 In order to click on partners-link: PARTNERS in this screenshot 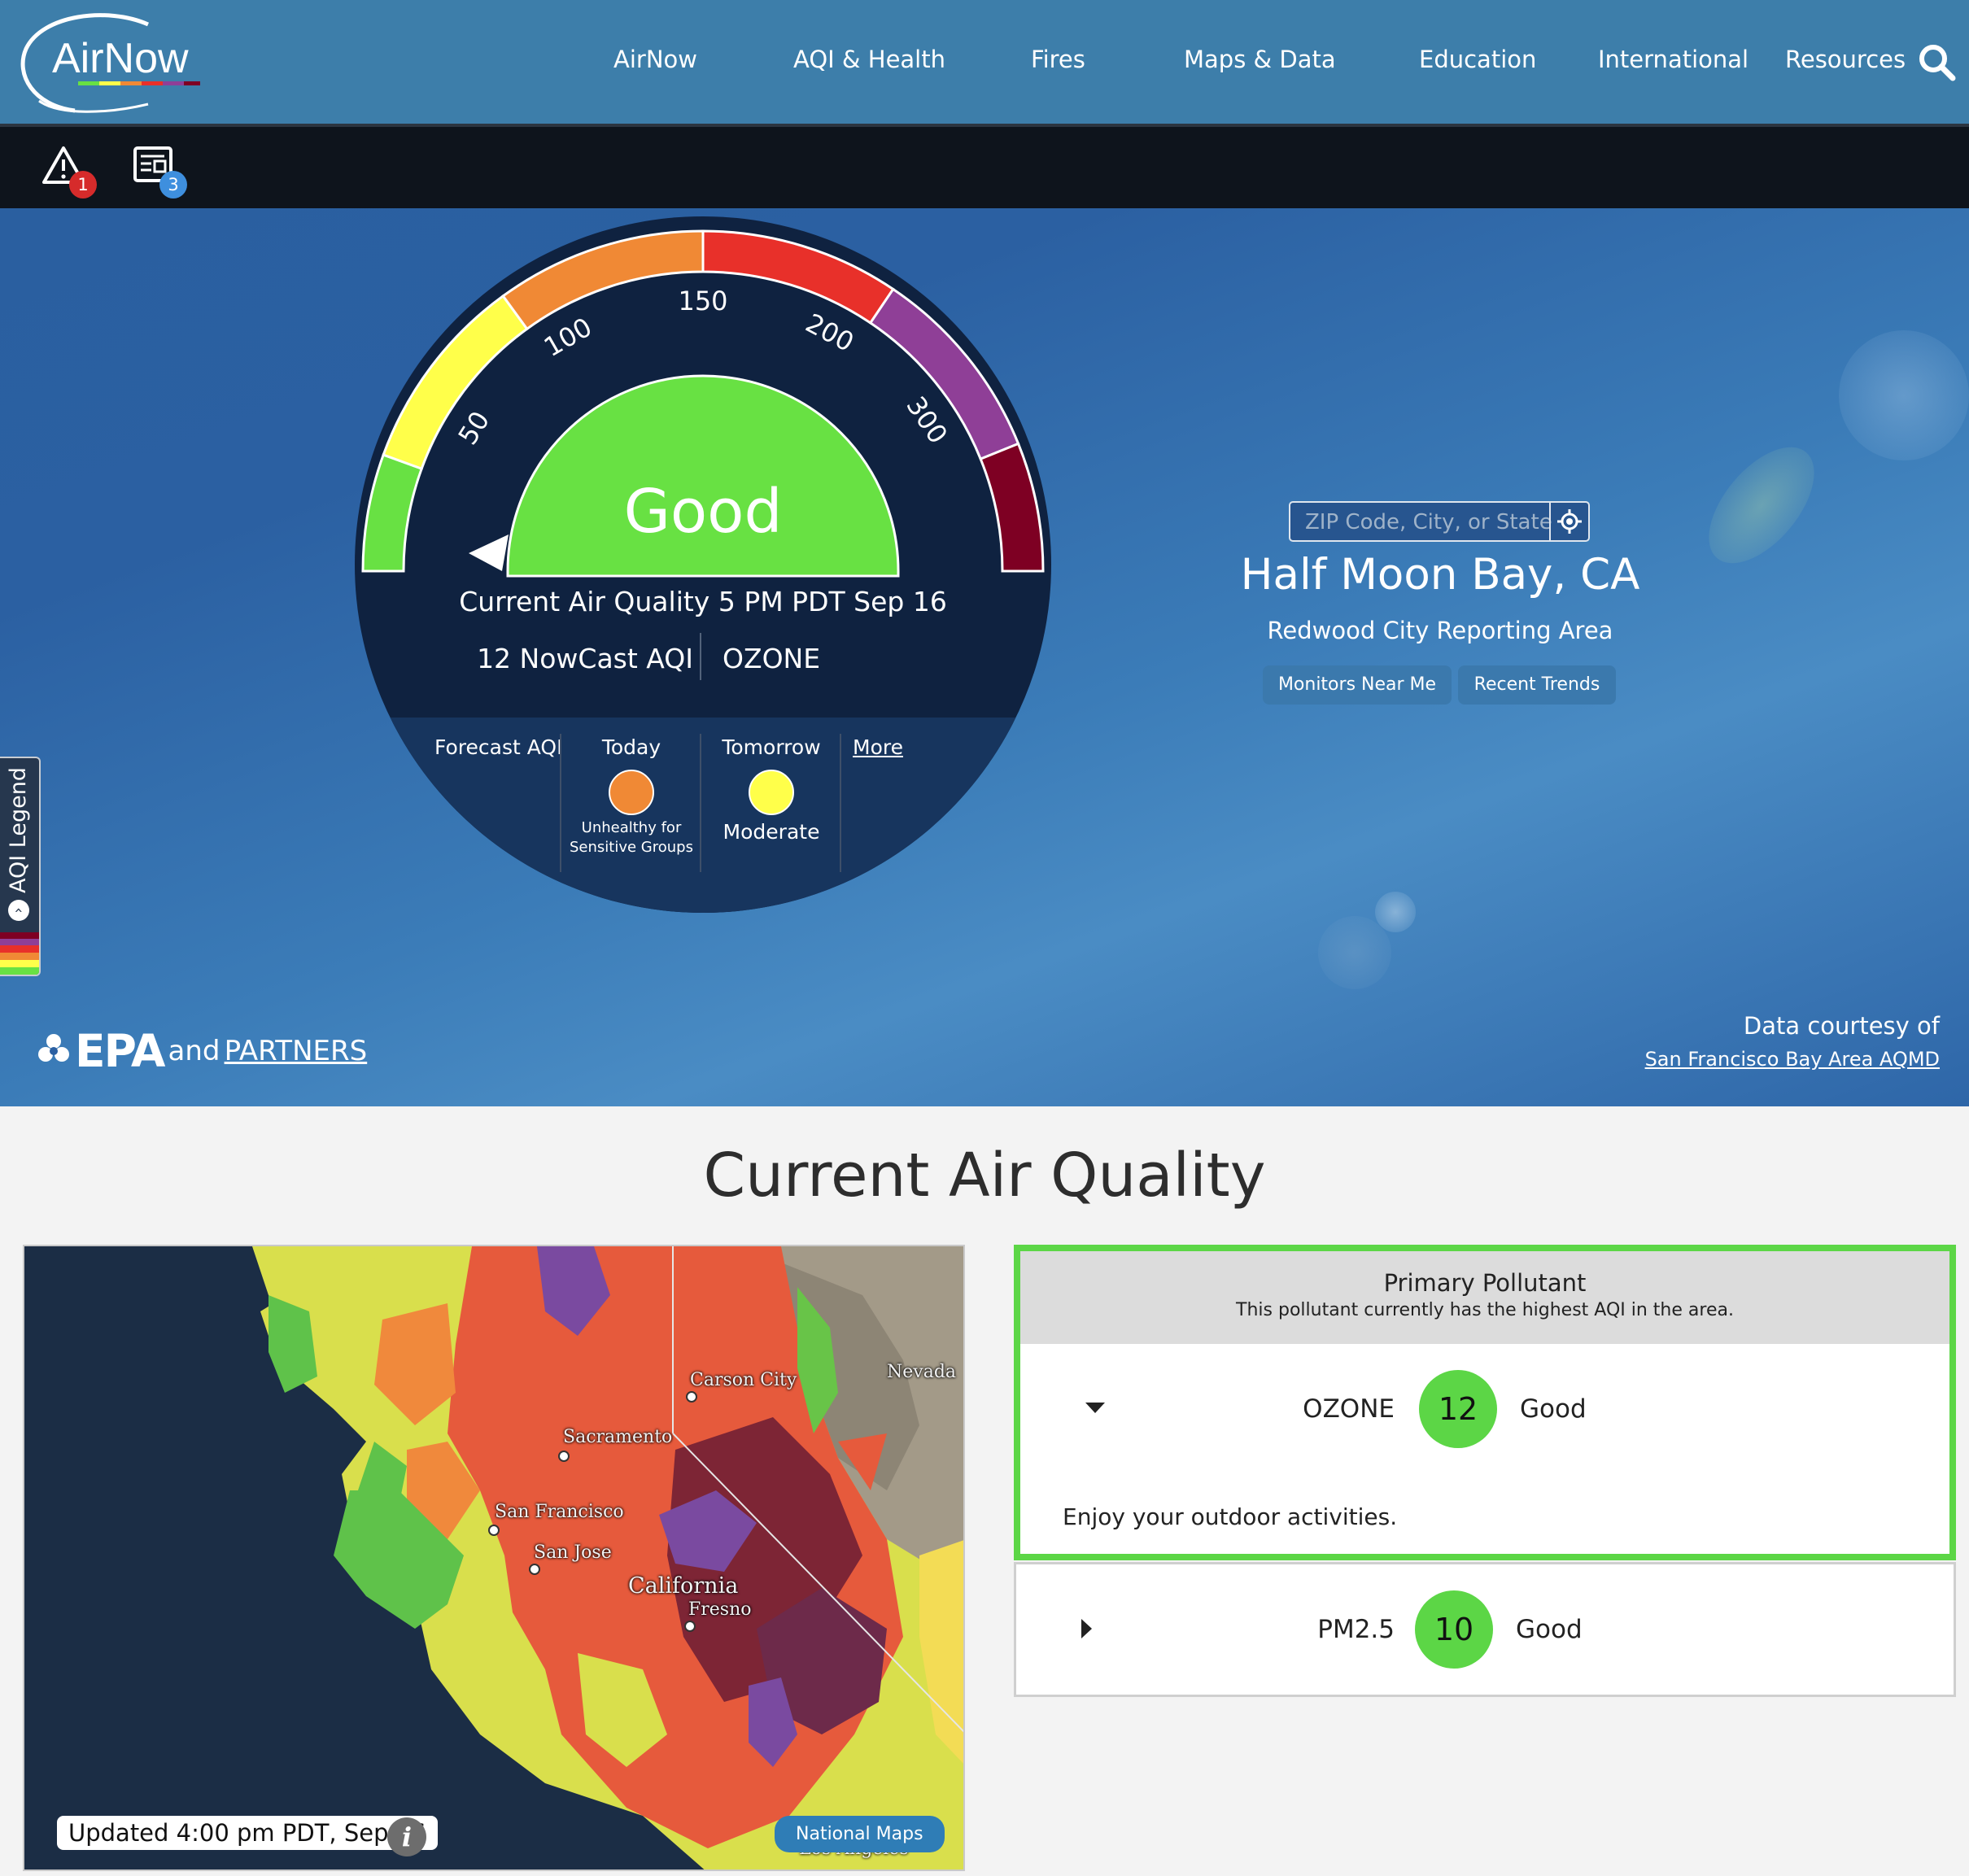, I will do `click(296, 1051)`.